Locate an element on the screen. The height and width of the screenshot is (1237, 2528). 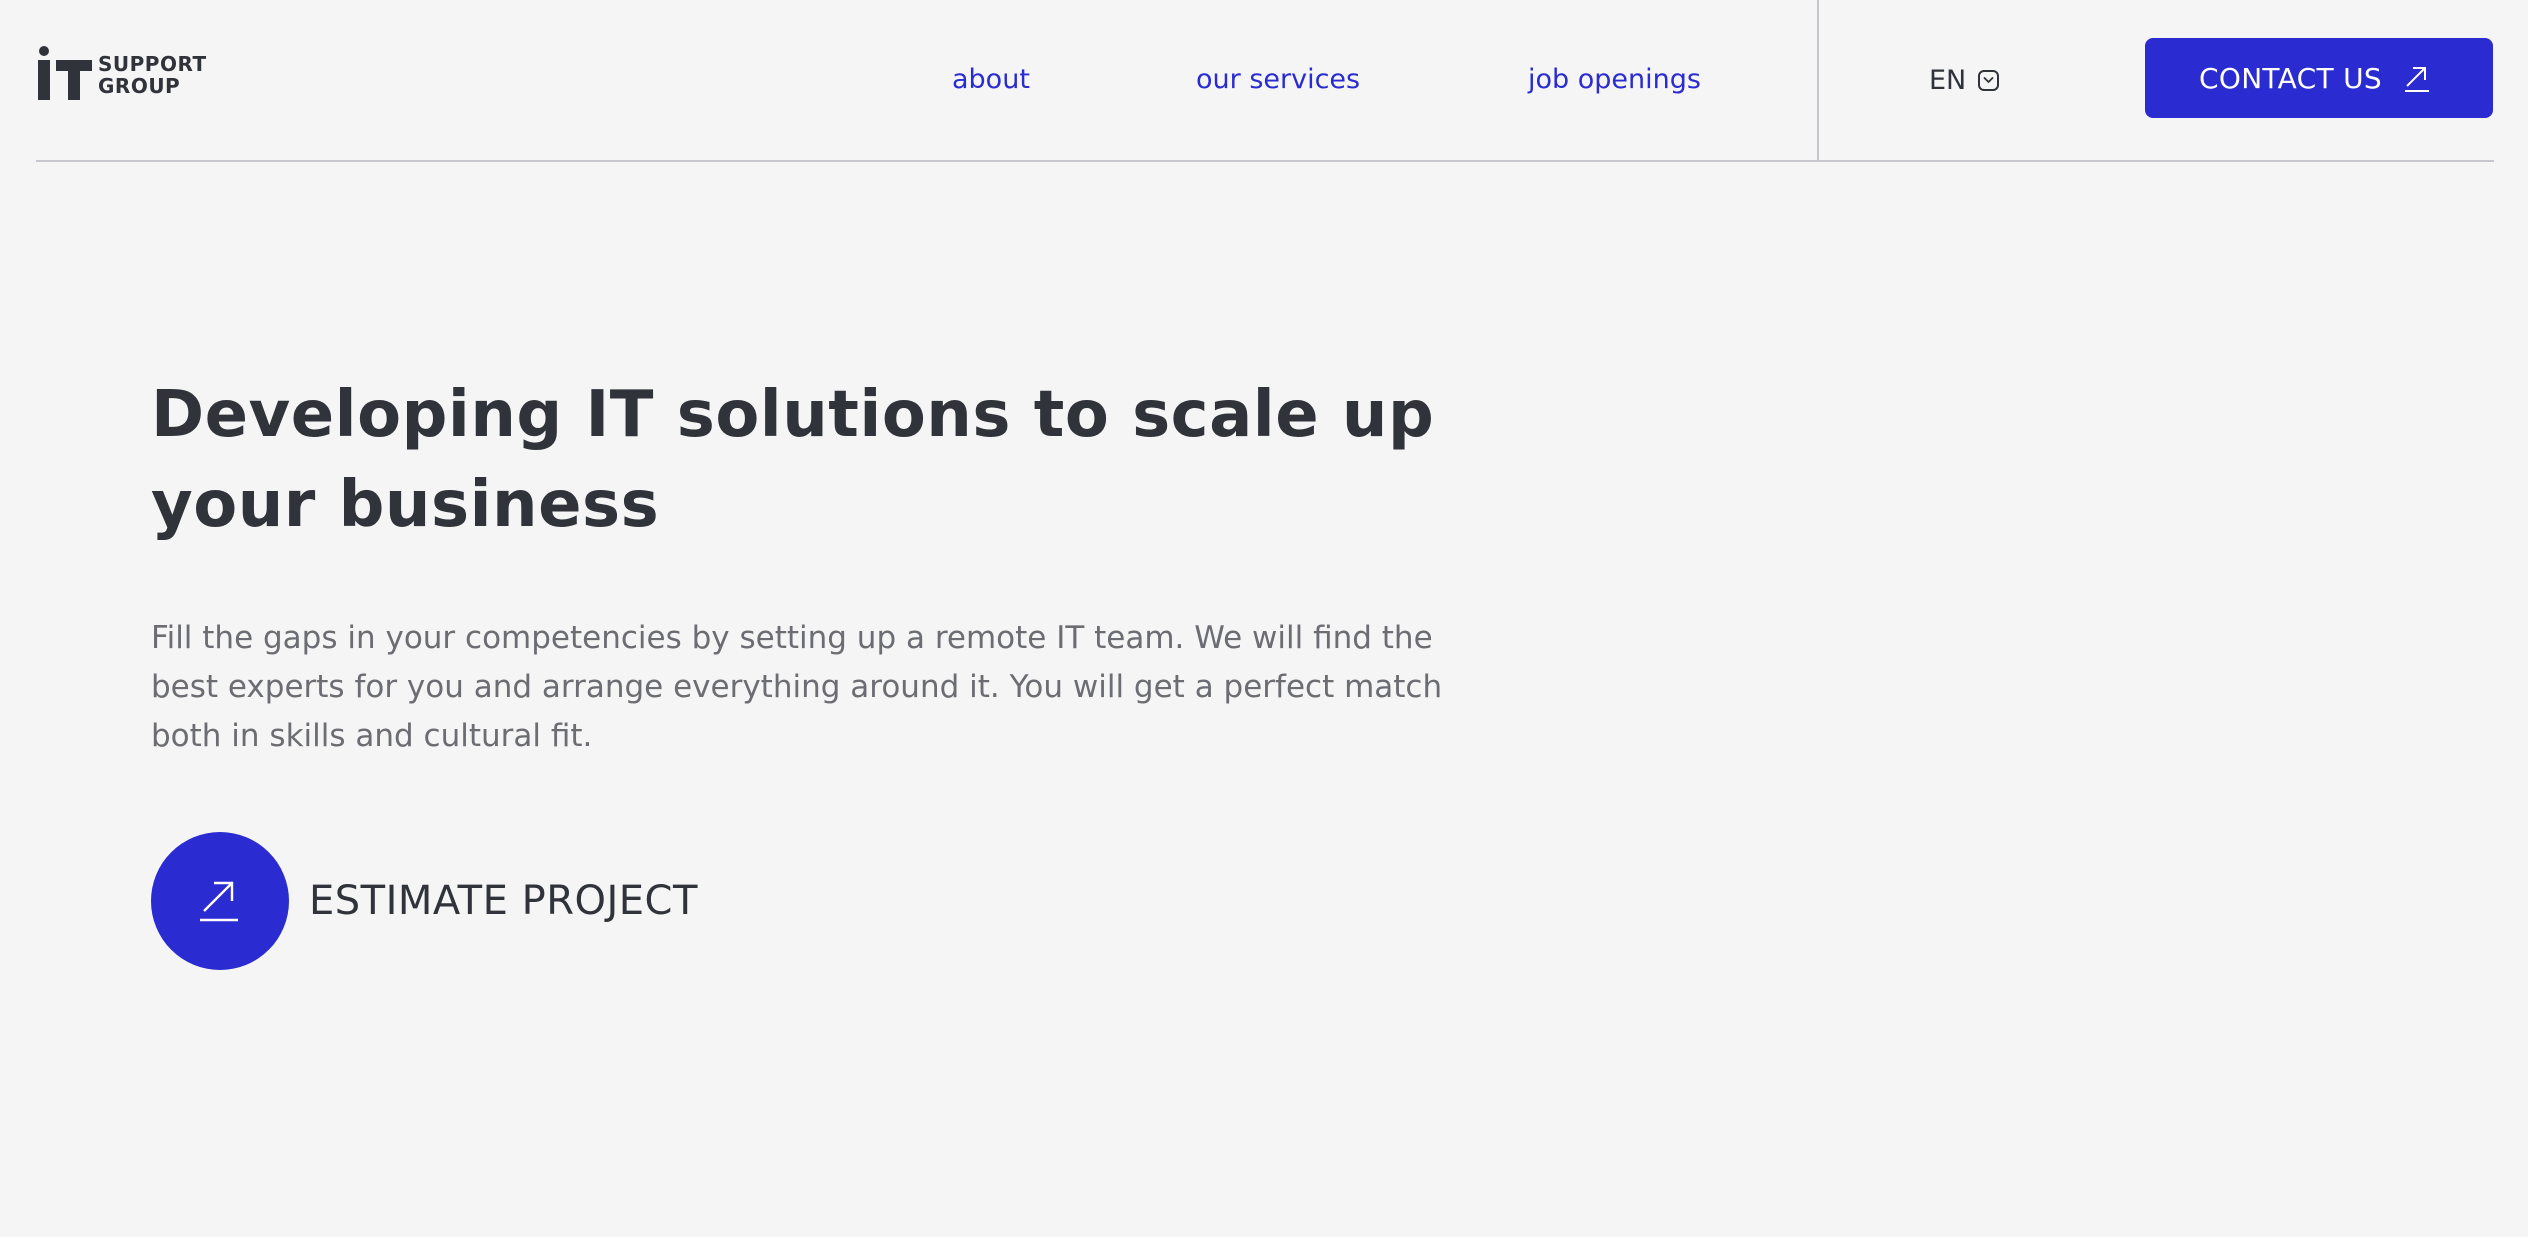
logo-line-2: GROUP is located at coordinates (139, 86).